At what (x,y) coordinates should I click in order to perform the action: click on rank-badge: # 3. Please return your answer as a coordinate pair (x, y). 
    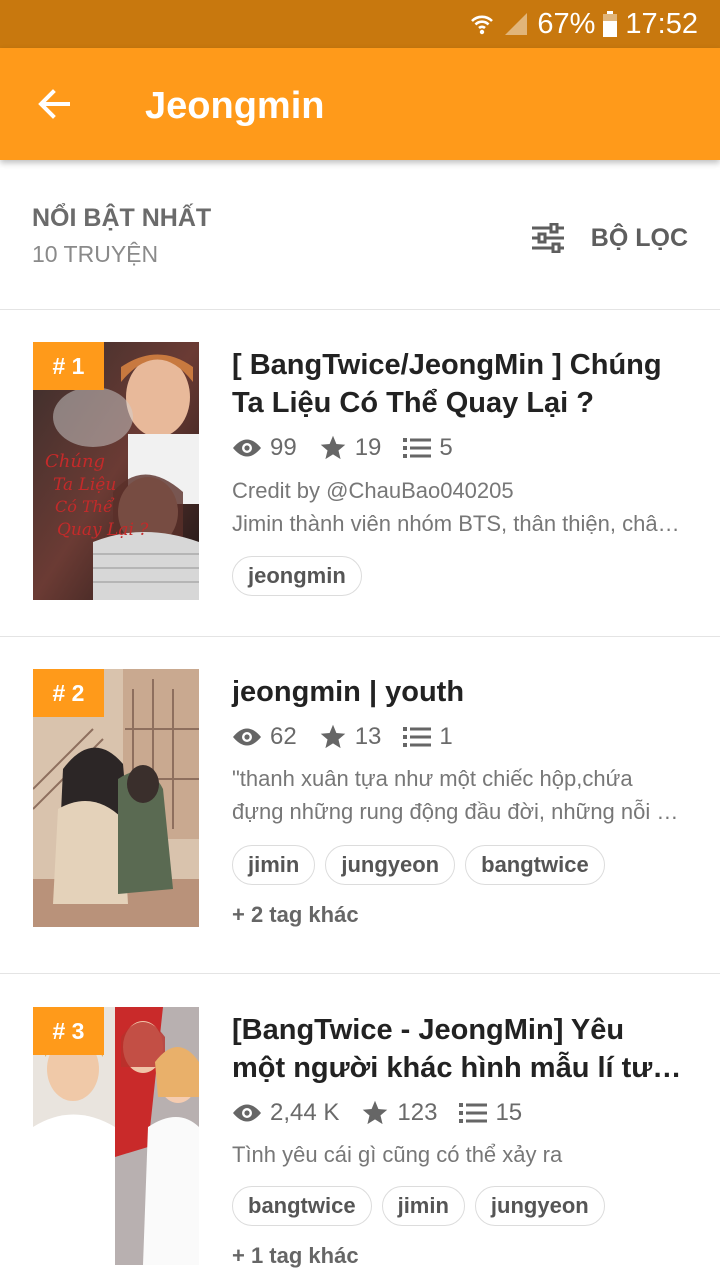
    Looking at the image, I should click on (68, 1031).